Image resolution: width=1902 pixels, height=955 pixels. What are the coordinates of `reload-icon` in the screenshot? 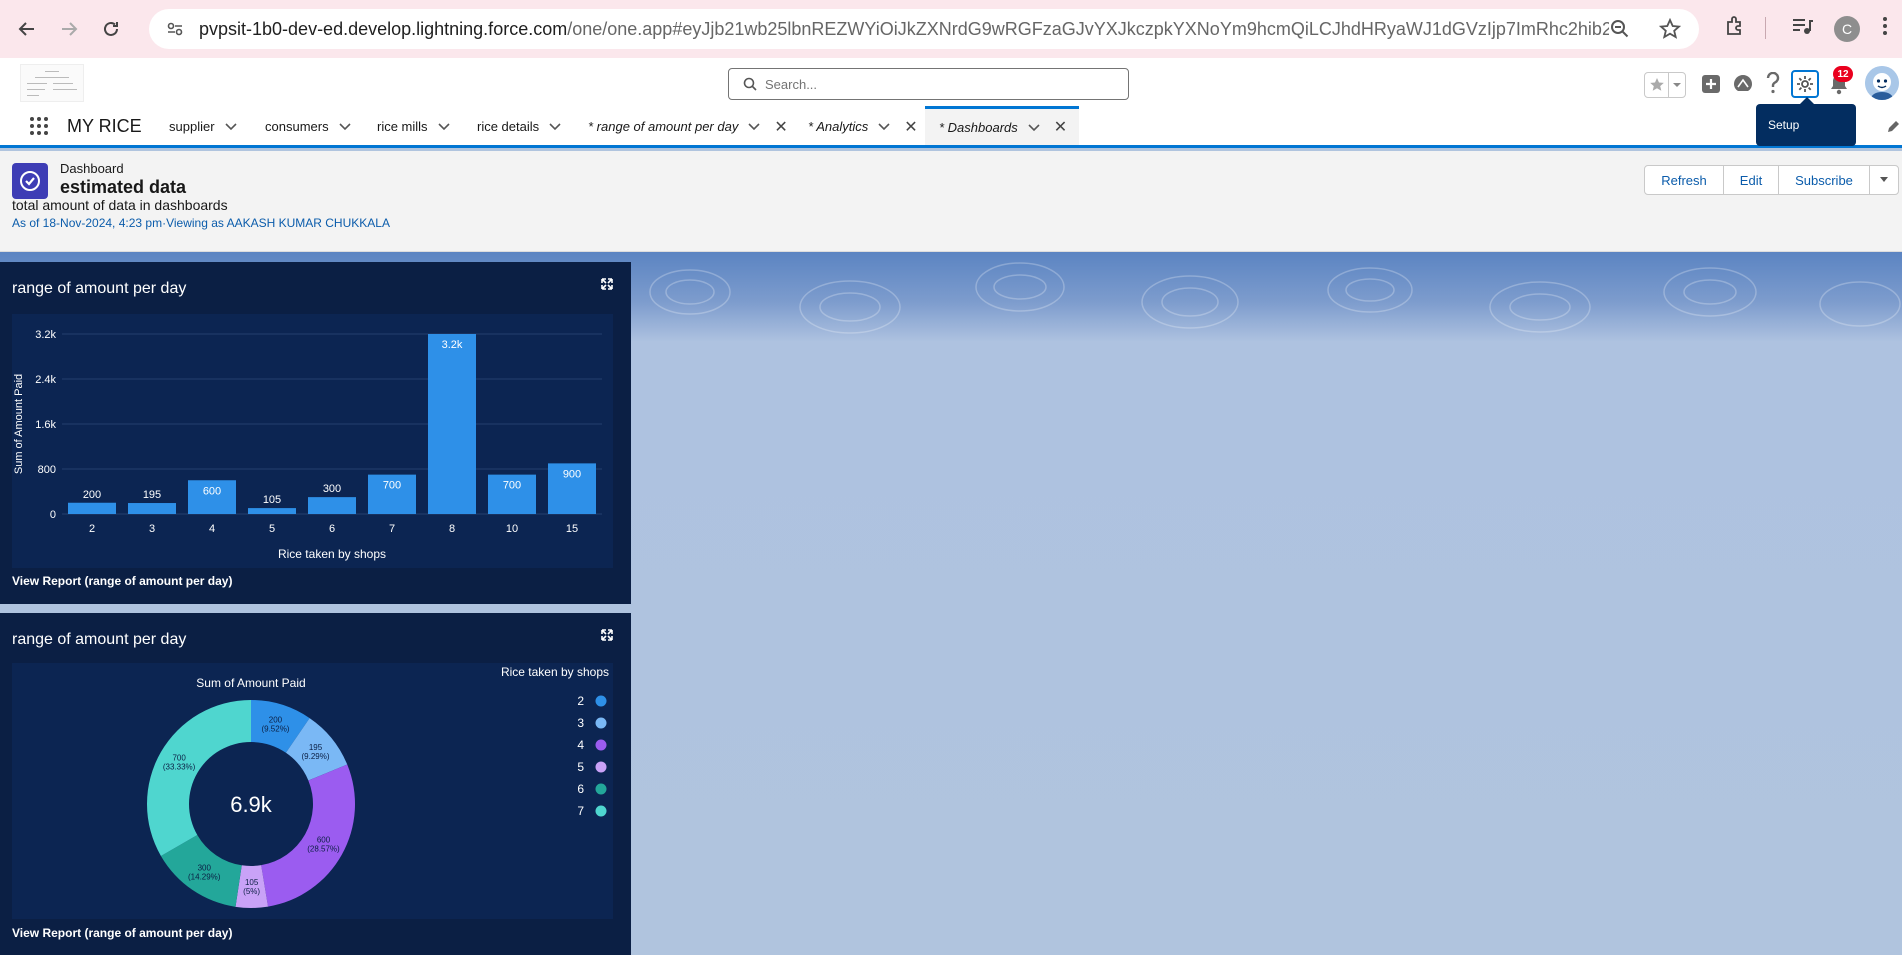 It's located at (111, 29).